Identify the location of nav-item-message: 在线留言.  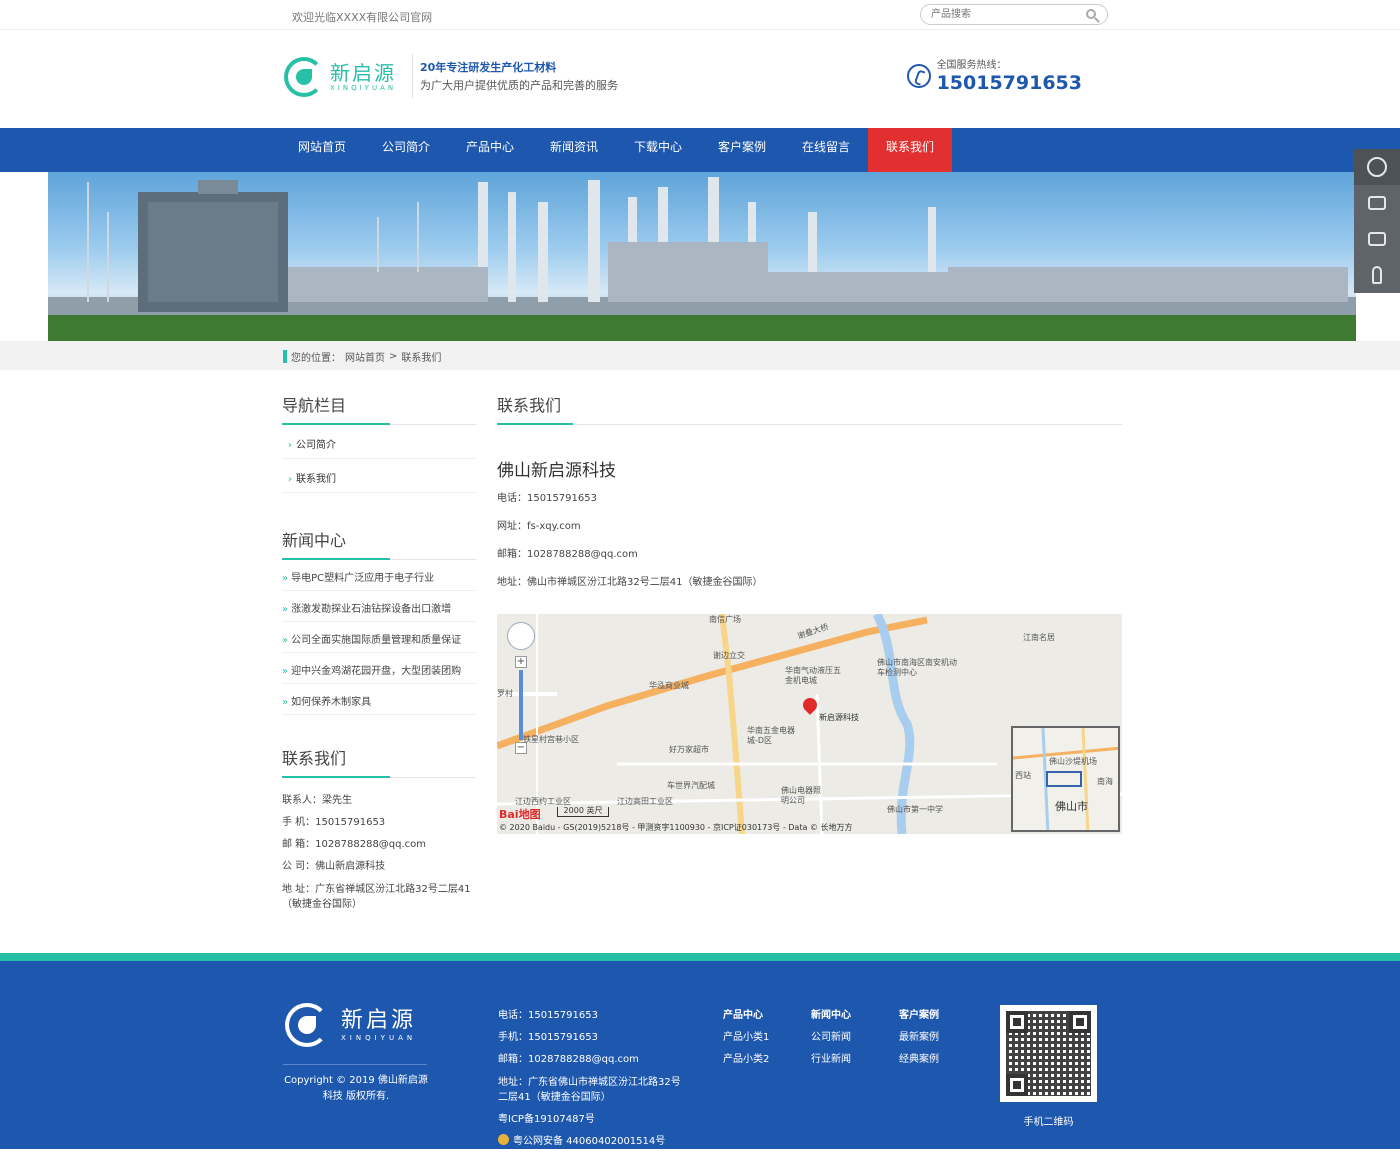
(826, 150).